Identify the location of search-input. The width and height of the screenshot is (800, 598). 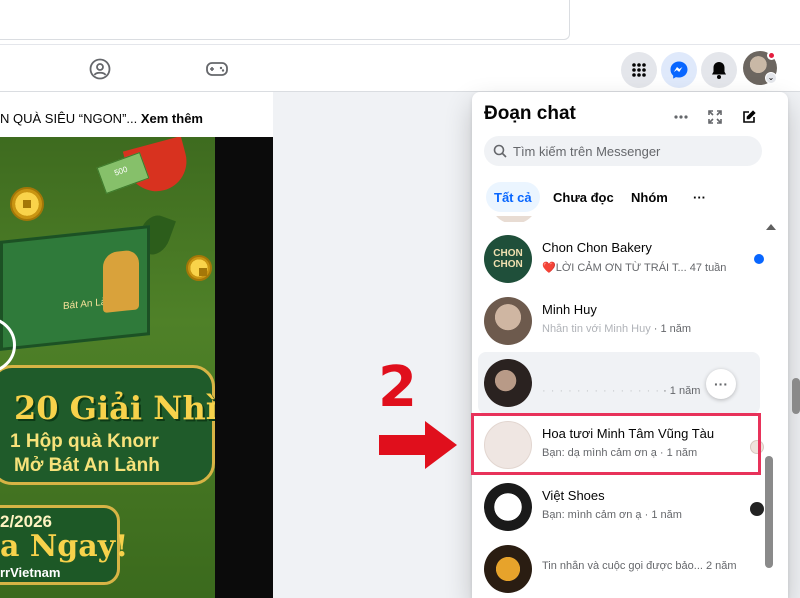
(633, 151).